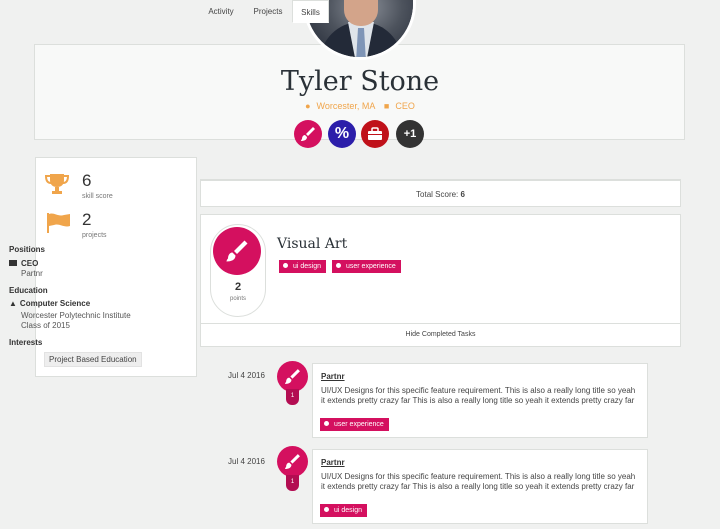 The height and width of the screenshot is (529, 720). What do you see at coordinates (50, 303) in the screenshot?
I see `education-item: ▲ Computer Science` at bounding box center [50, 303].